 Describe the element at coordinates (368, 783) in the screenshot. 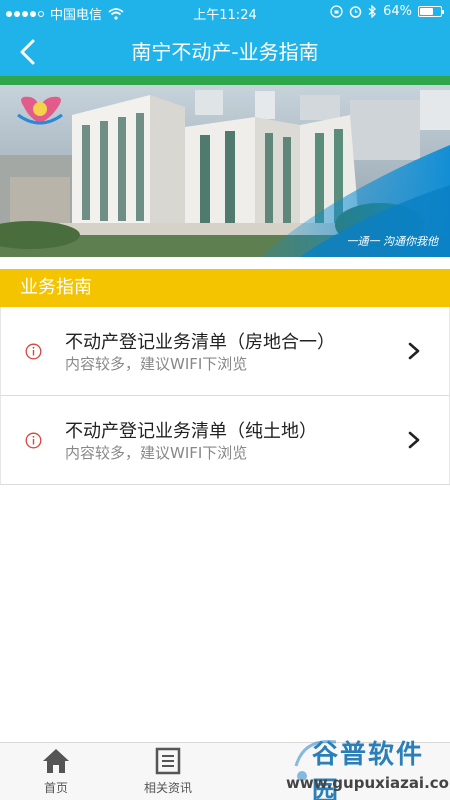

I see `watermark-url: www.gupuxiazai.com` at that location.